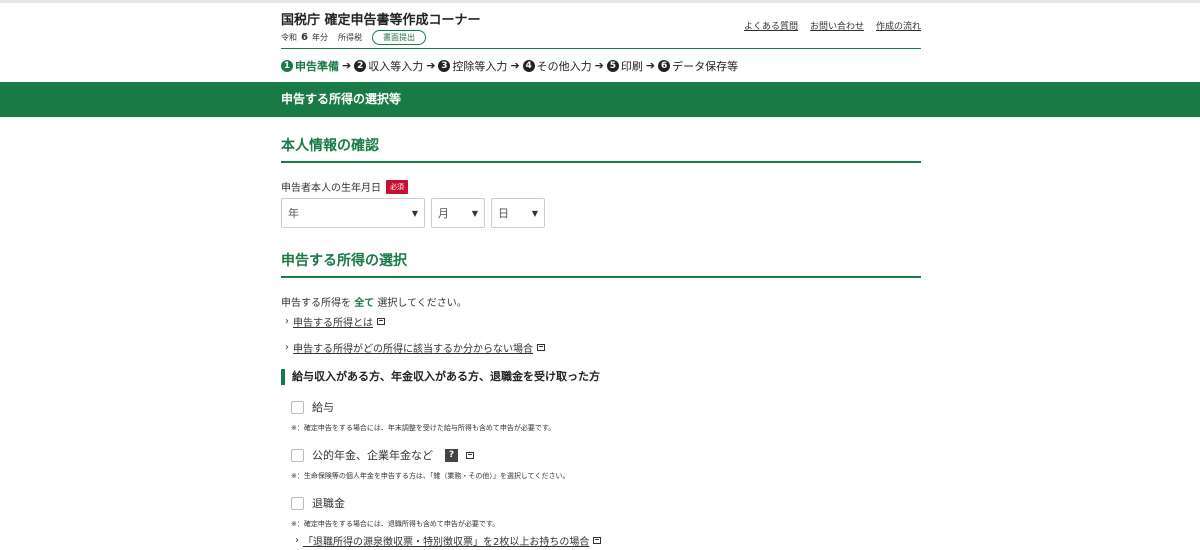 The height and width of the screenshot is (550, 1200). Describe the element at coordinates (601, 347) in the screenshot. I see `link-row: › 申告する所得がどの所得に該当するか分からない場合` at that location.